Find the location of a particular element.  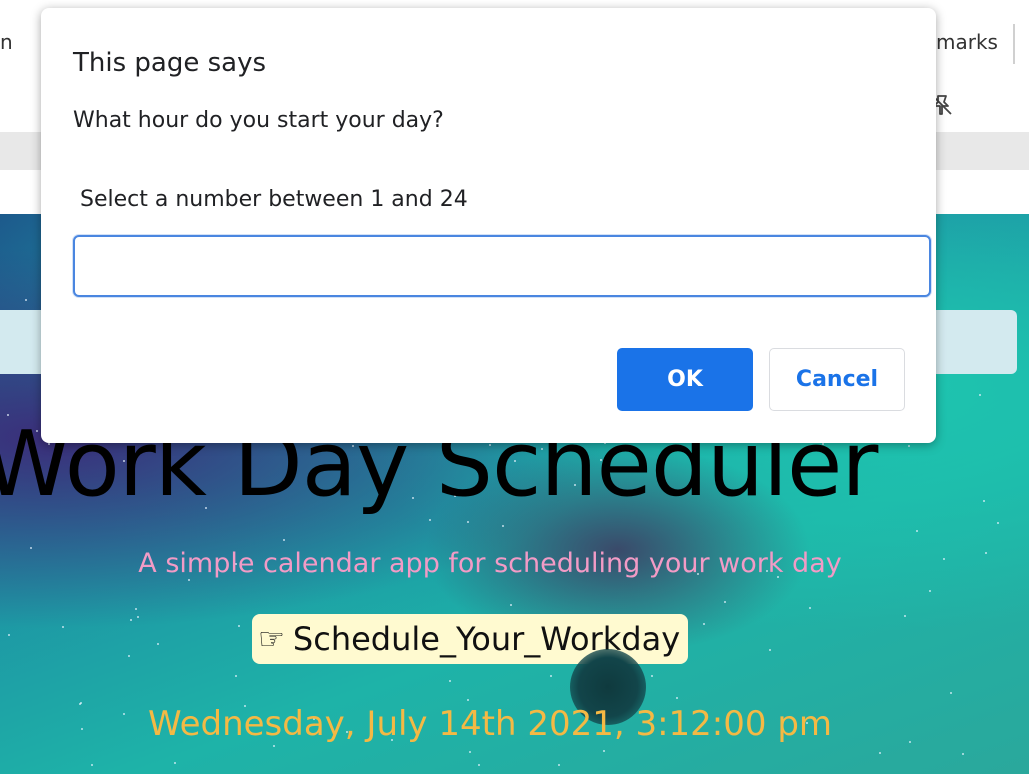

tab-label-fragment: n is located at coordinates (6, 42).